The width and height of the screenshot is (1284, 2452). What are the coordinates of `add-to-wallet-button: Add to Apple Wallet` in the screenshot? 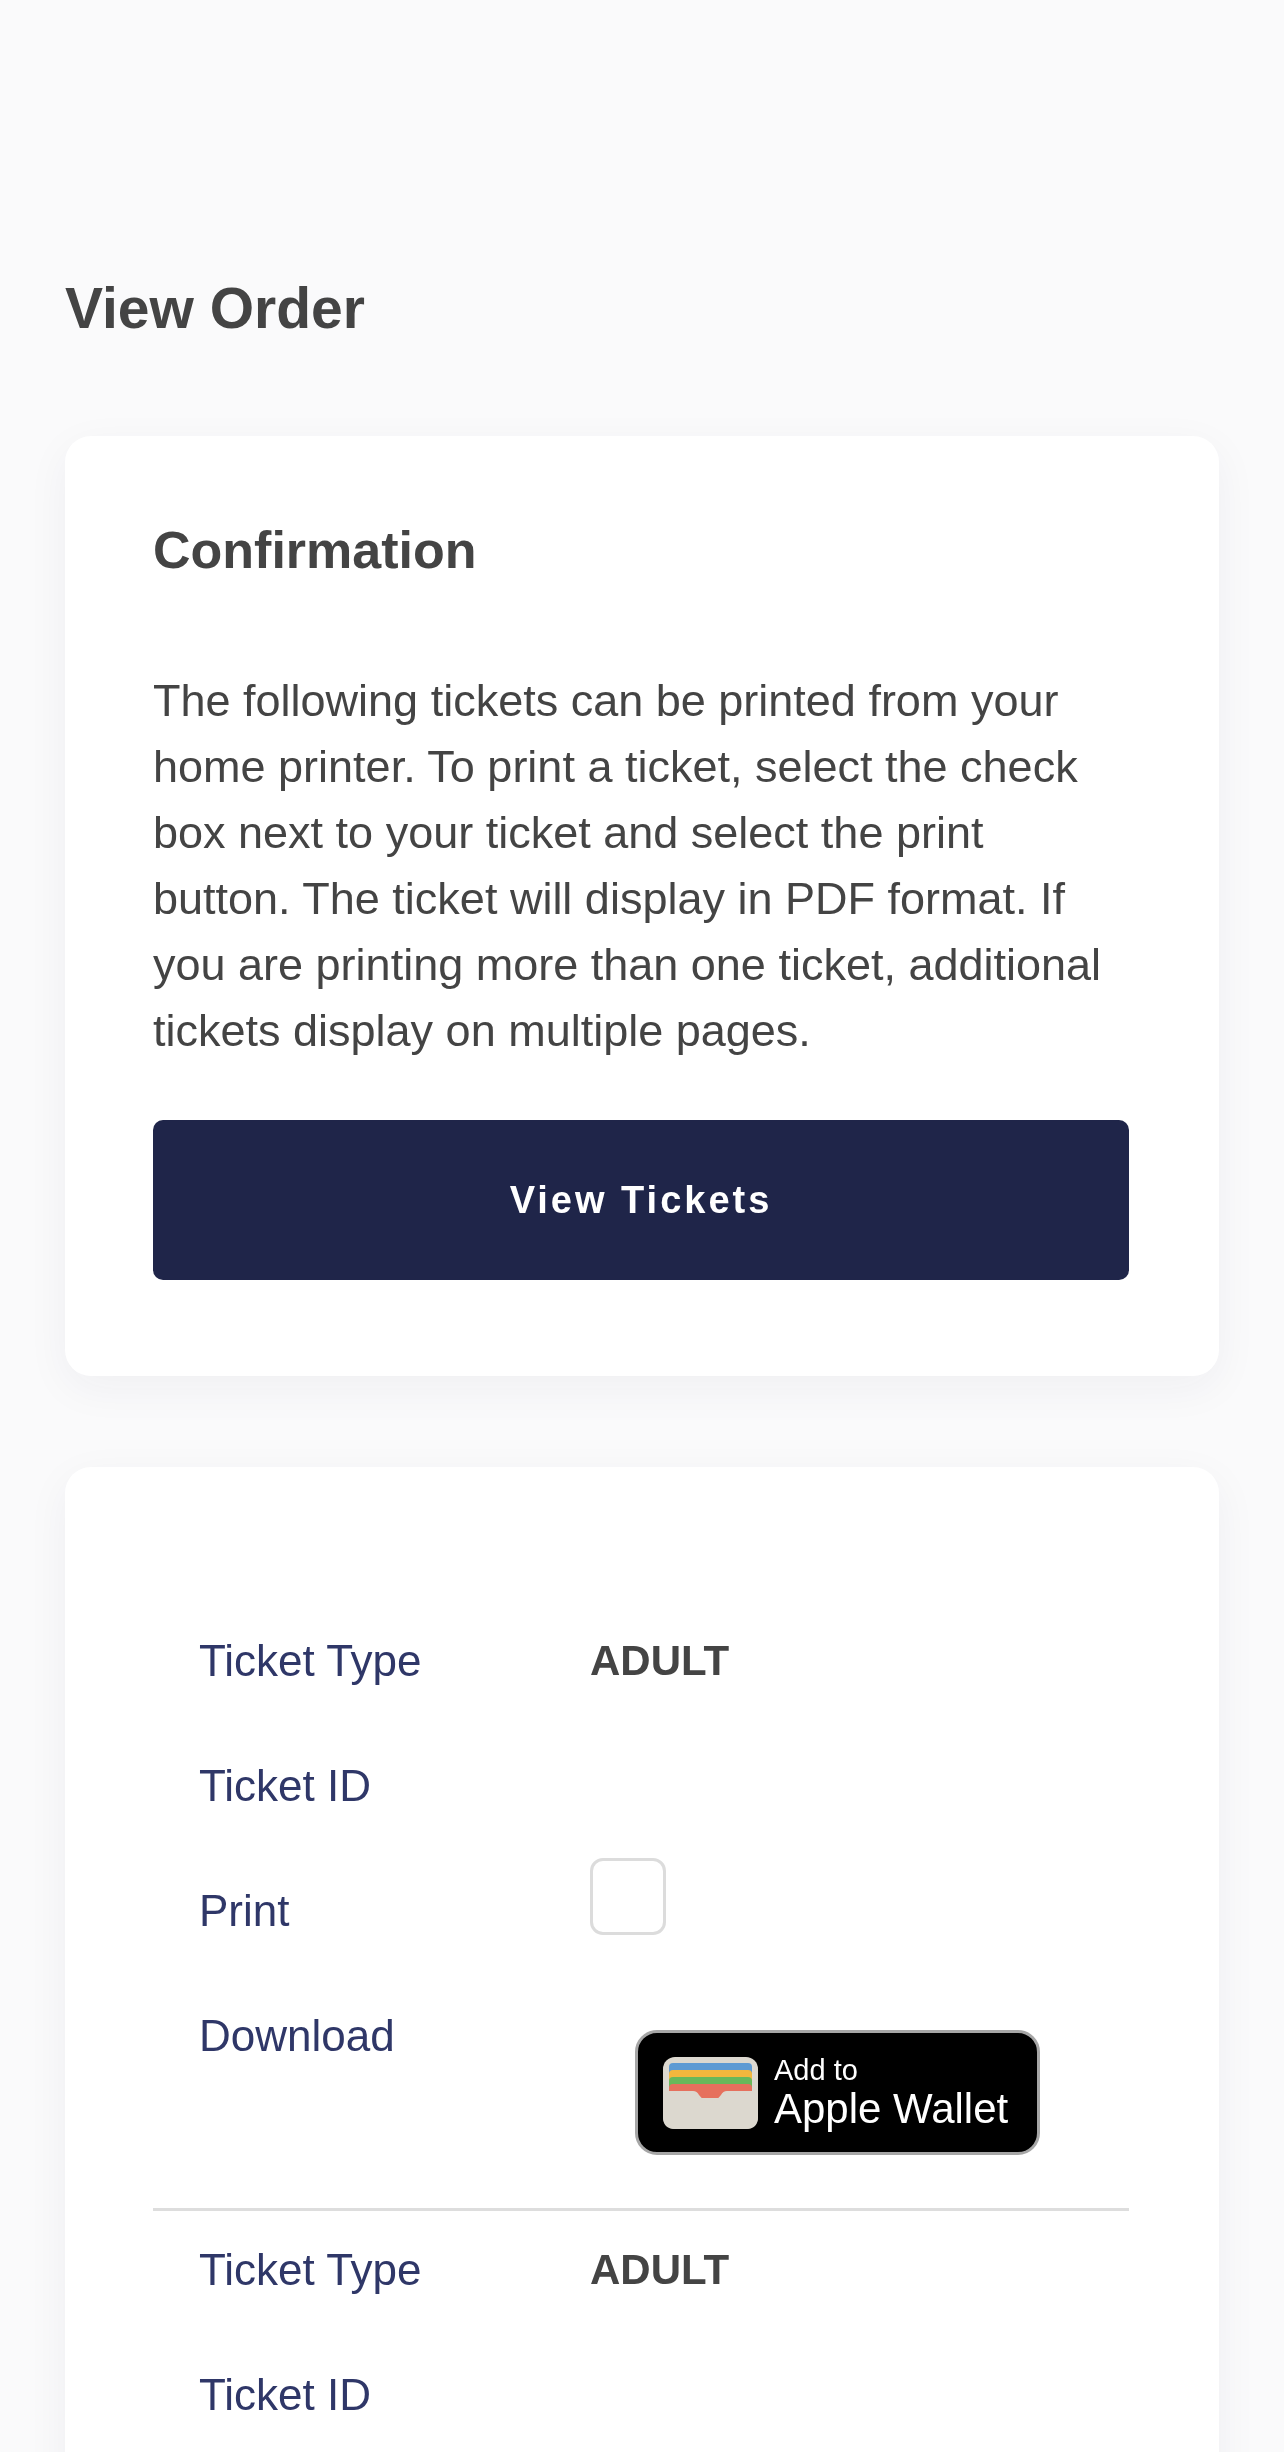 It's located at (837, 2092).